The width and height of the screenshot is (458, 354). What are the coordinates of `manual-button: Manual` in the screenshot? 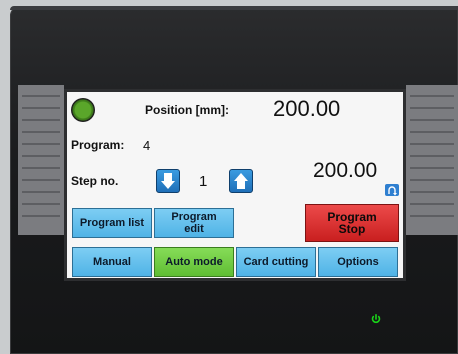 It's located at (112, 262).